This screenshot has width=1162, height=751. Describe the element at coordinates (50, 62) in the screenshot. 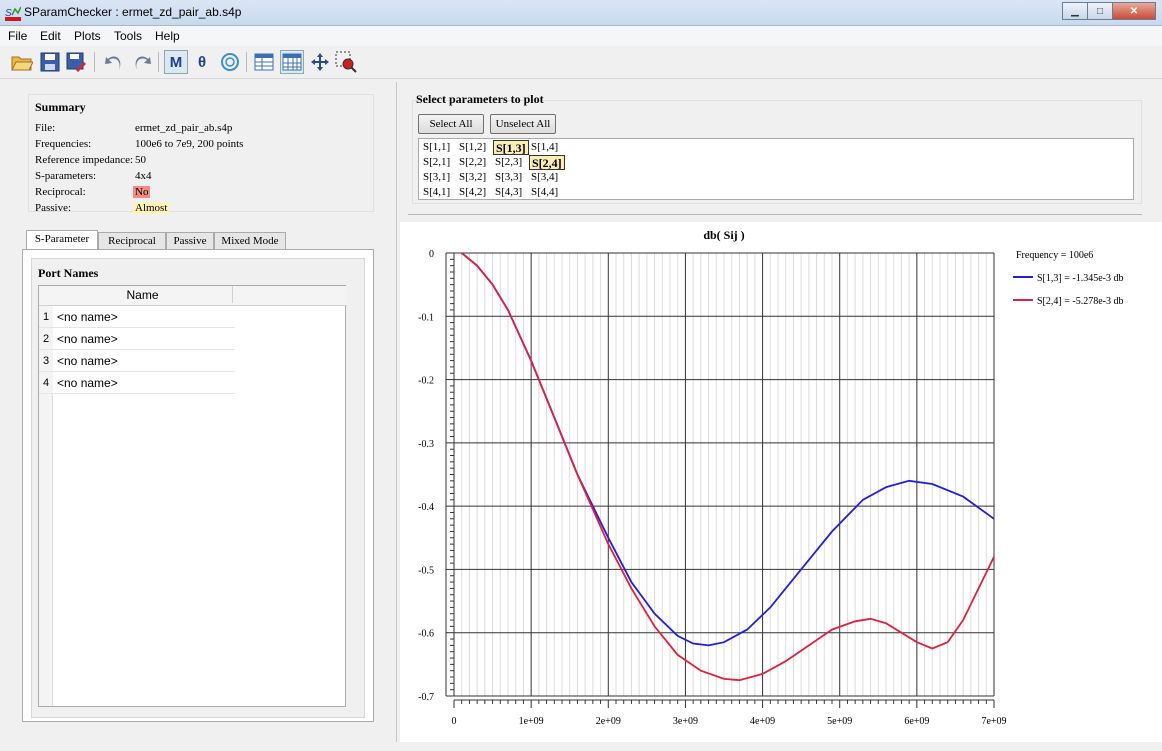

I see `save-icon` at that location.